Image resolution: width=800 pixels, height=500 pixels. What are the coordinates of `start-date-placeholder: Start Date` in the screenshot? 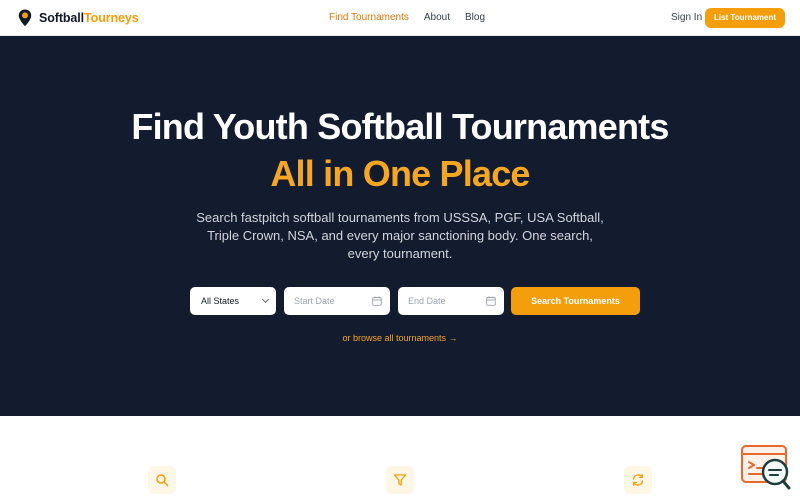 It's located at (314, 301).